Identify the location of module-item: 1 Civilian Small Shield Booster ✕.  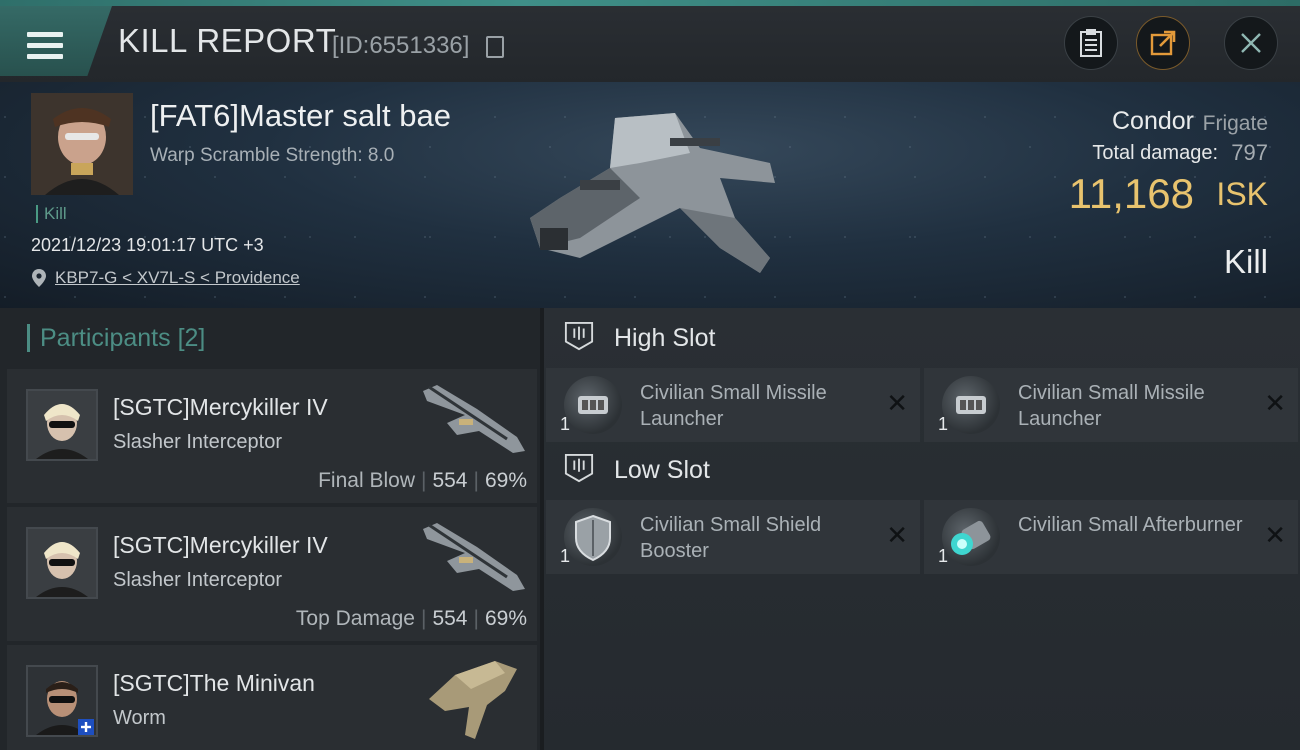
(733, 537).